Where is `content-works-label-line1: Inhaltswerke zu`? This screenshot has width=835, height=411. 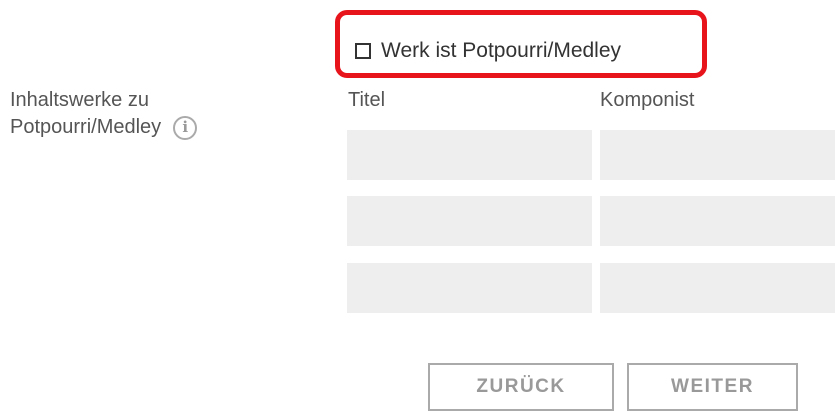 content-works-label-line1: Inhaltswerke zu is located at coordinates (79, 100).